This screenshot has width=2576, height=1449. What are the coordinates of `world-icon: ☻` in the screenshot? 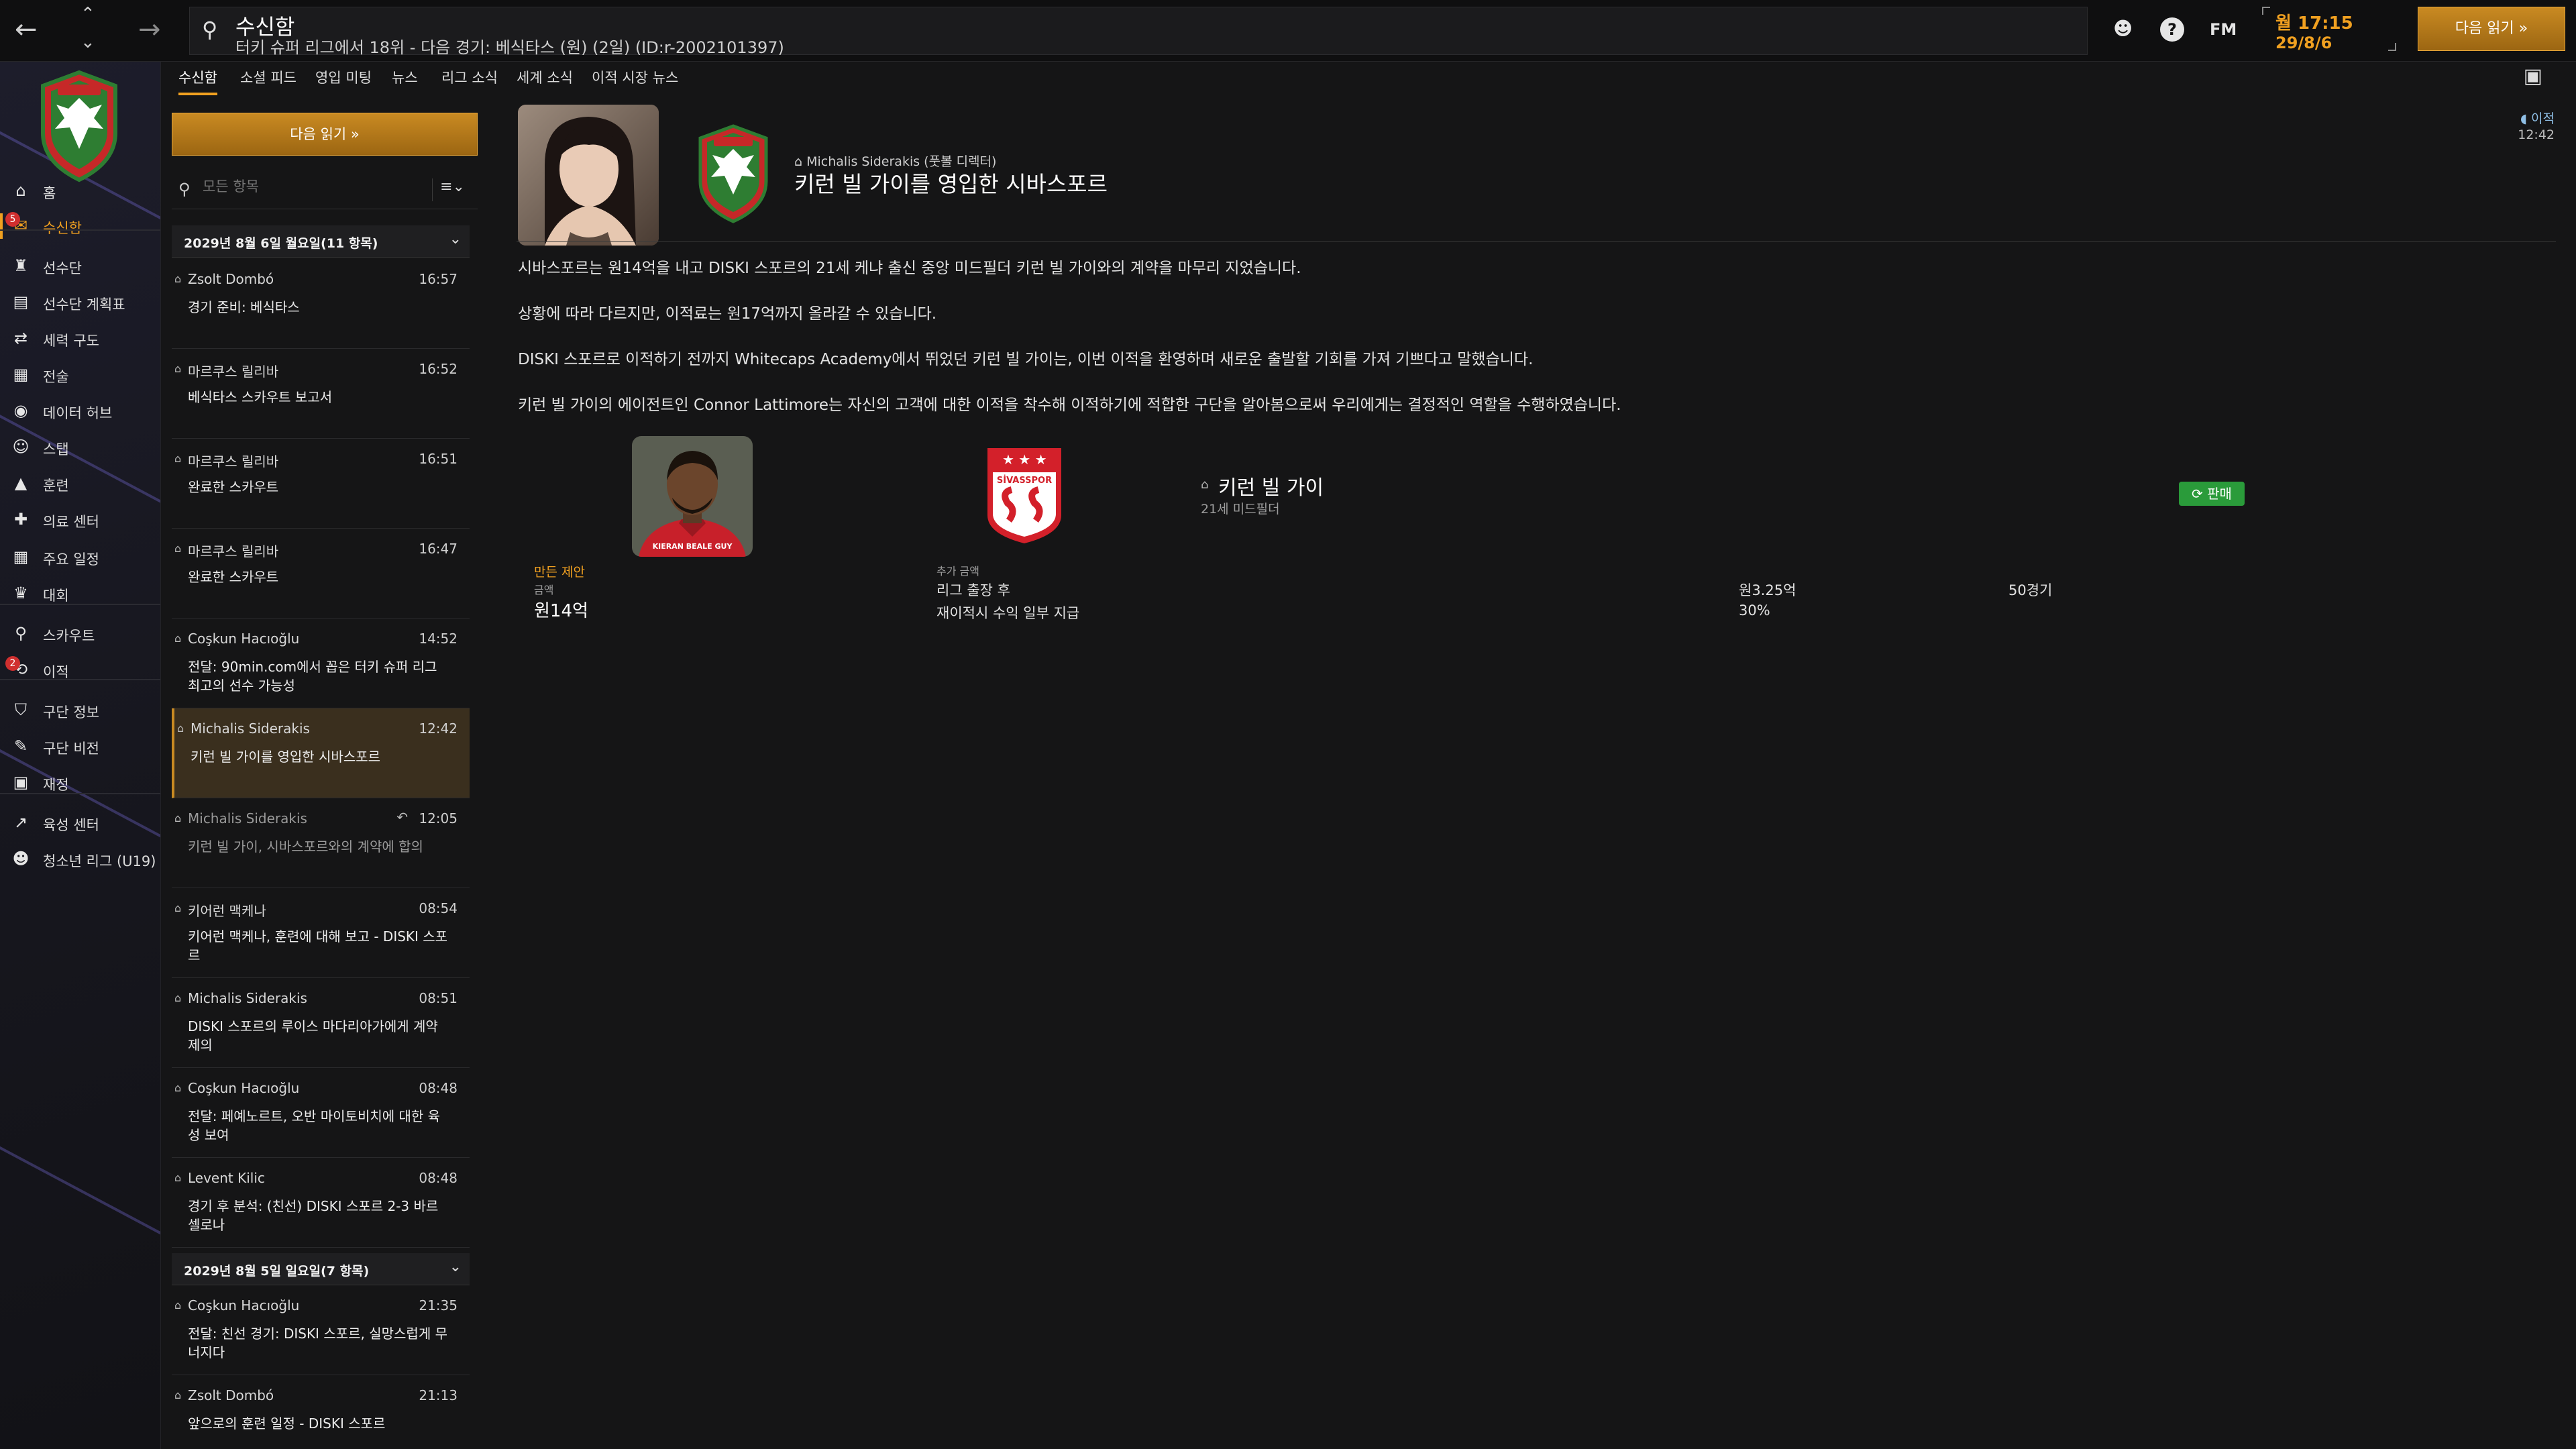 It's located at (2123, 28).